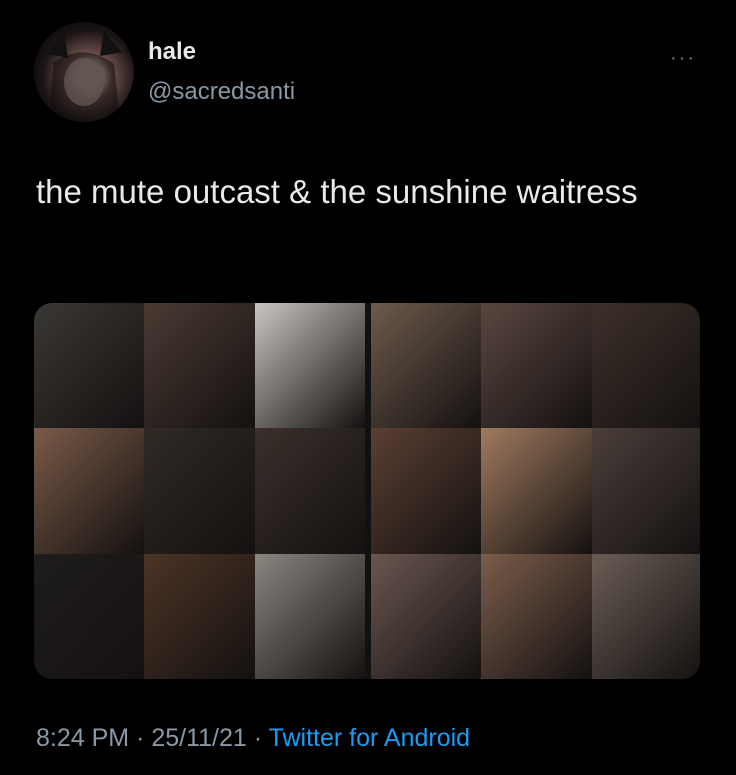  I want to click on collage-photo-truck, so click(645, 366).